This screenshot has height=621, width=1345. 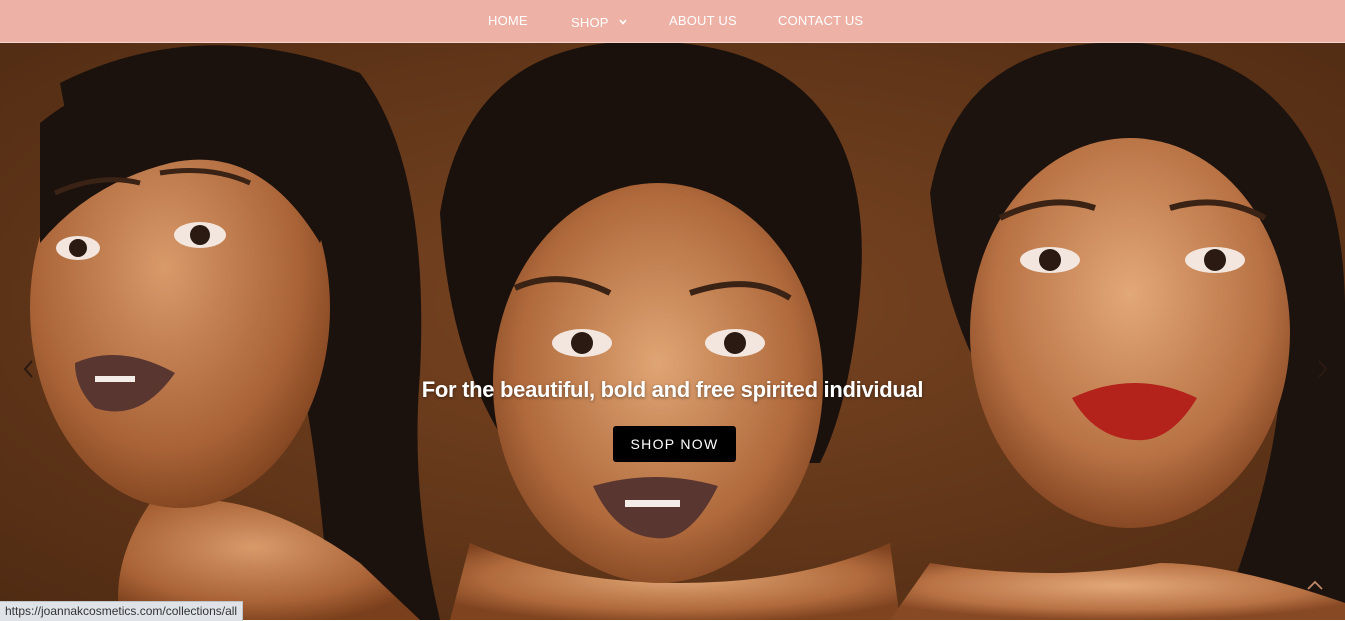 I want to click on nav-home-link: HOME, so click(x=508, y=20).